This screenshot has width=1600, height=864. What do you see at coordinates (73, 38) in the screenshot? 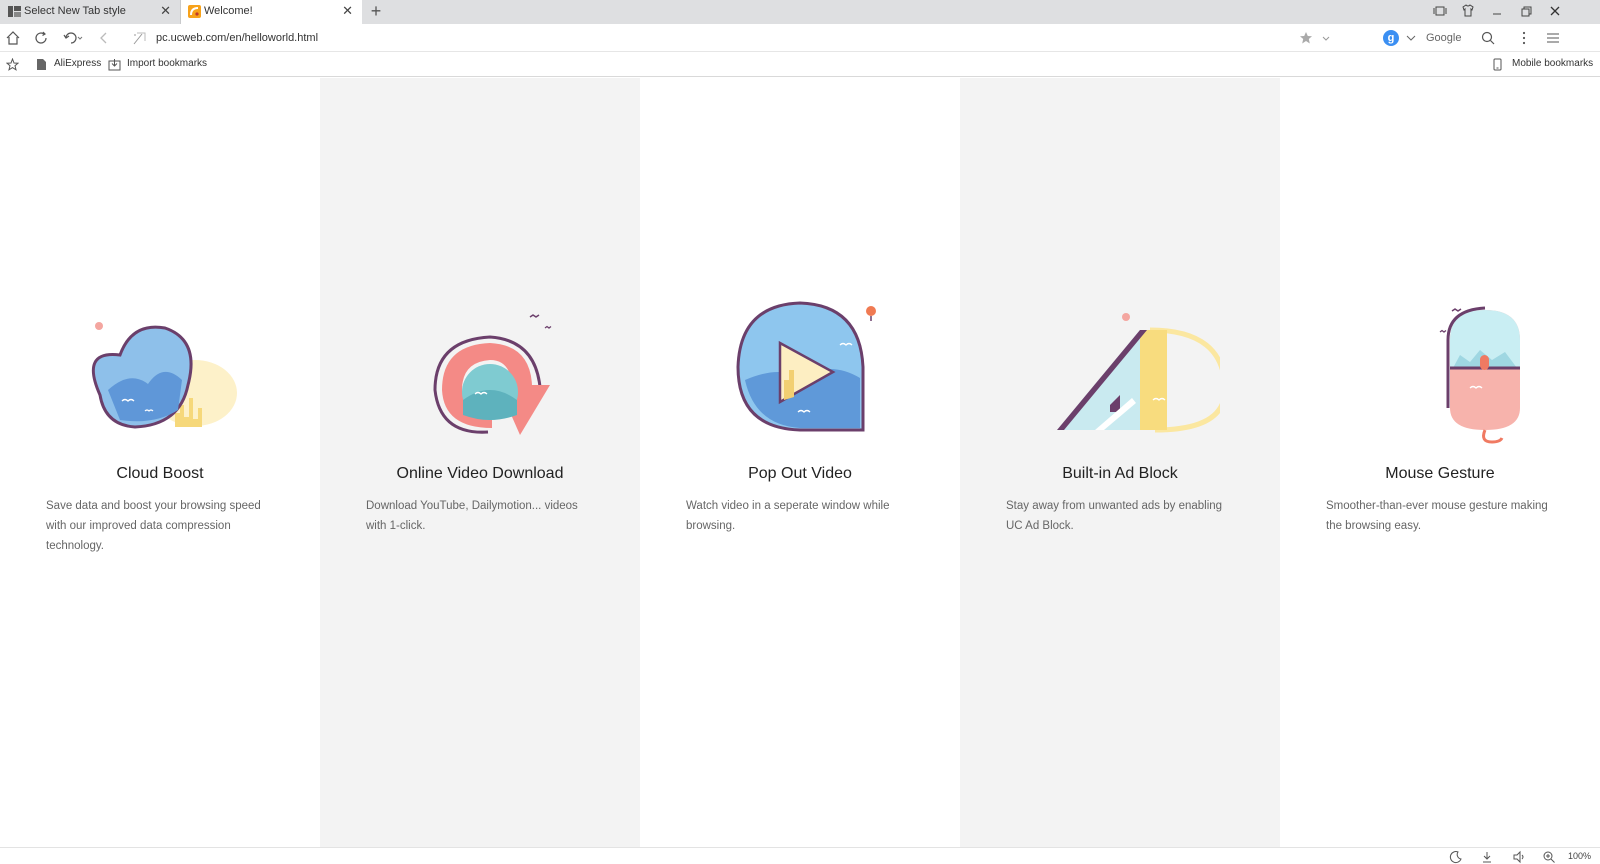
I see `undo-closed-tab-icon` at bounding box center [73, 38].